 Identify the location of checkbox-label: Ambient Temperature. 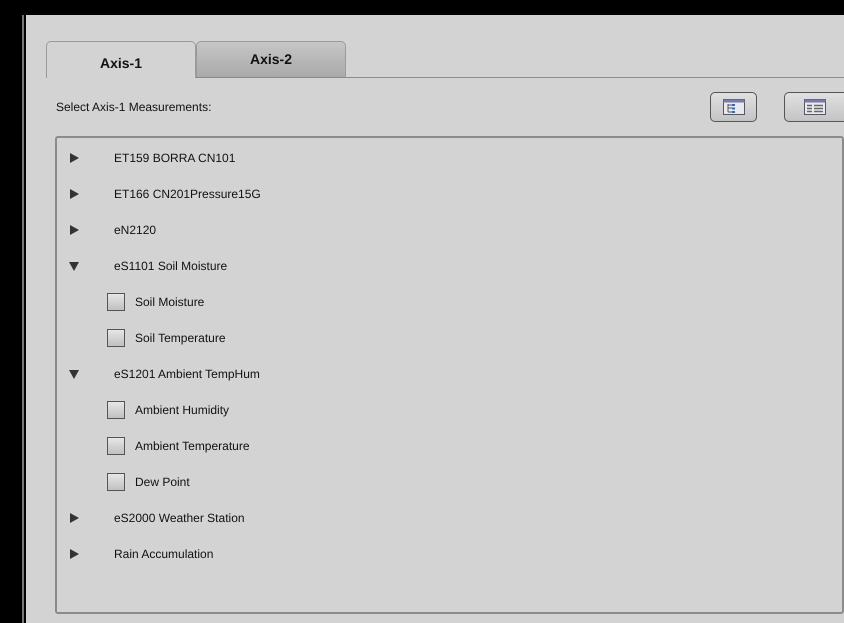
(192, 446).